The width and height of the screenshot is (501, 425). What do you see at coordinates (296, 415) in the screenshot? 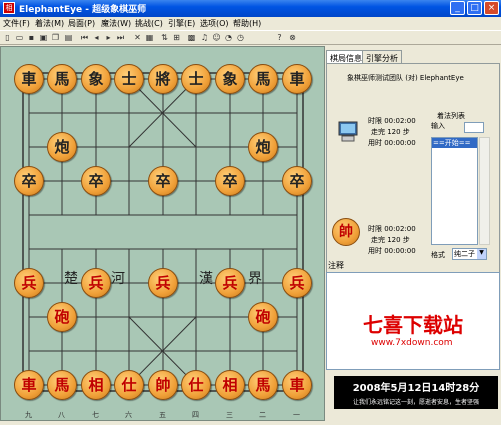
I see `file-label: 一` at bounding box center [296, 415].